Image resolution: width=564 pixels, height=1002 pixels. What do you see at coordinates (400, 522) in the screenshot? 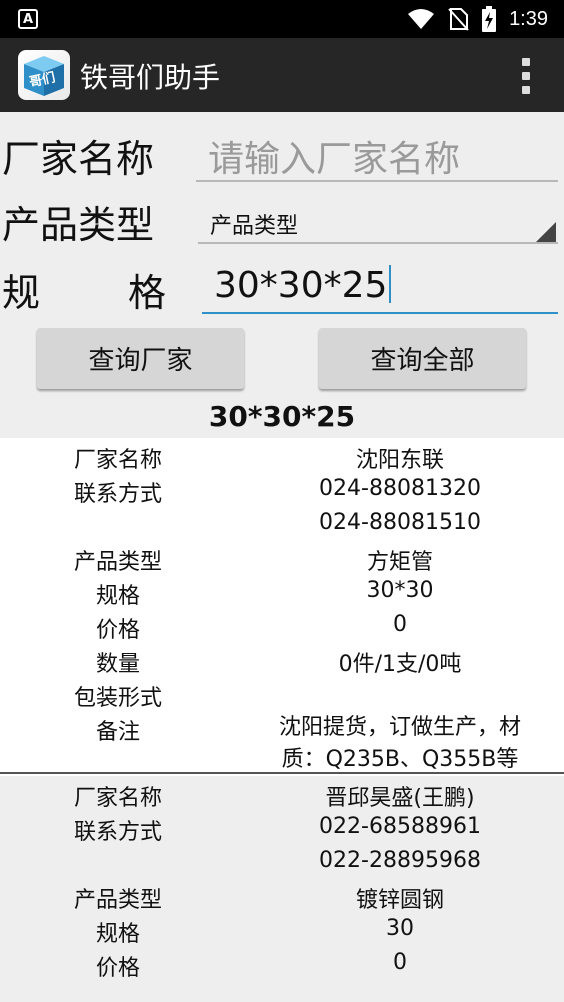
I see `row-value: 024-88081510` at bounding box center [400, 522].